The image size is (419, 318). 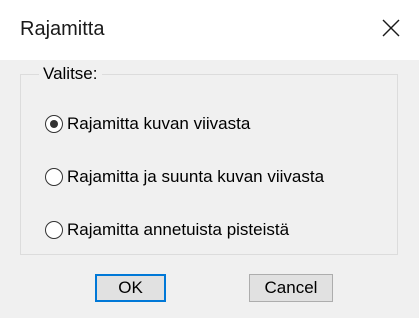 What do you see at coordinates (178, 230) in the screenshot?
I see `radio-label-points: Rajamitta annetuista pisteistä` at bounding box center [178, 230].